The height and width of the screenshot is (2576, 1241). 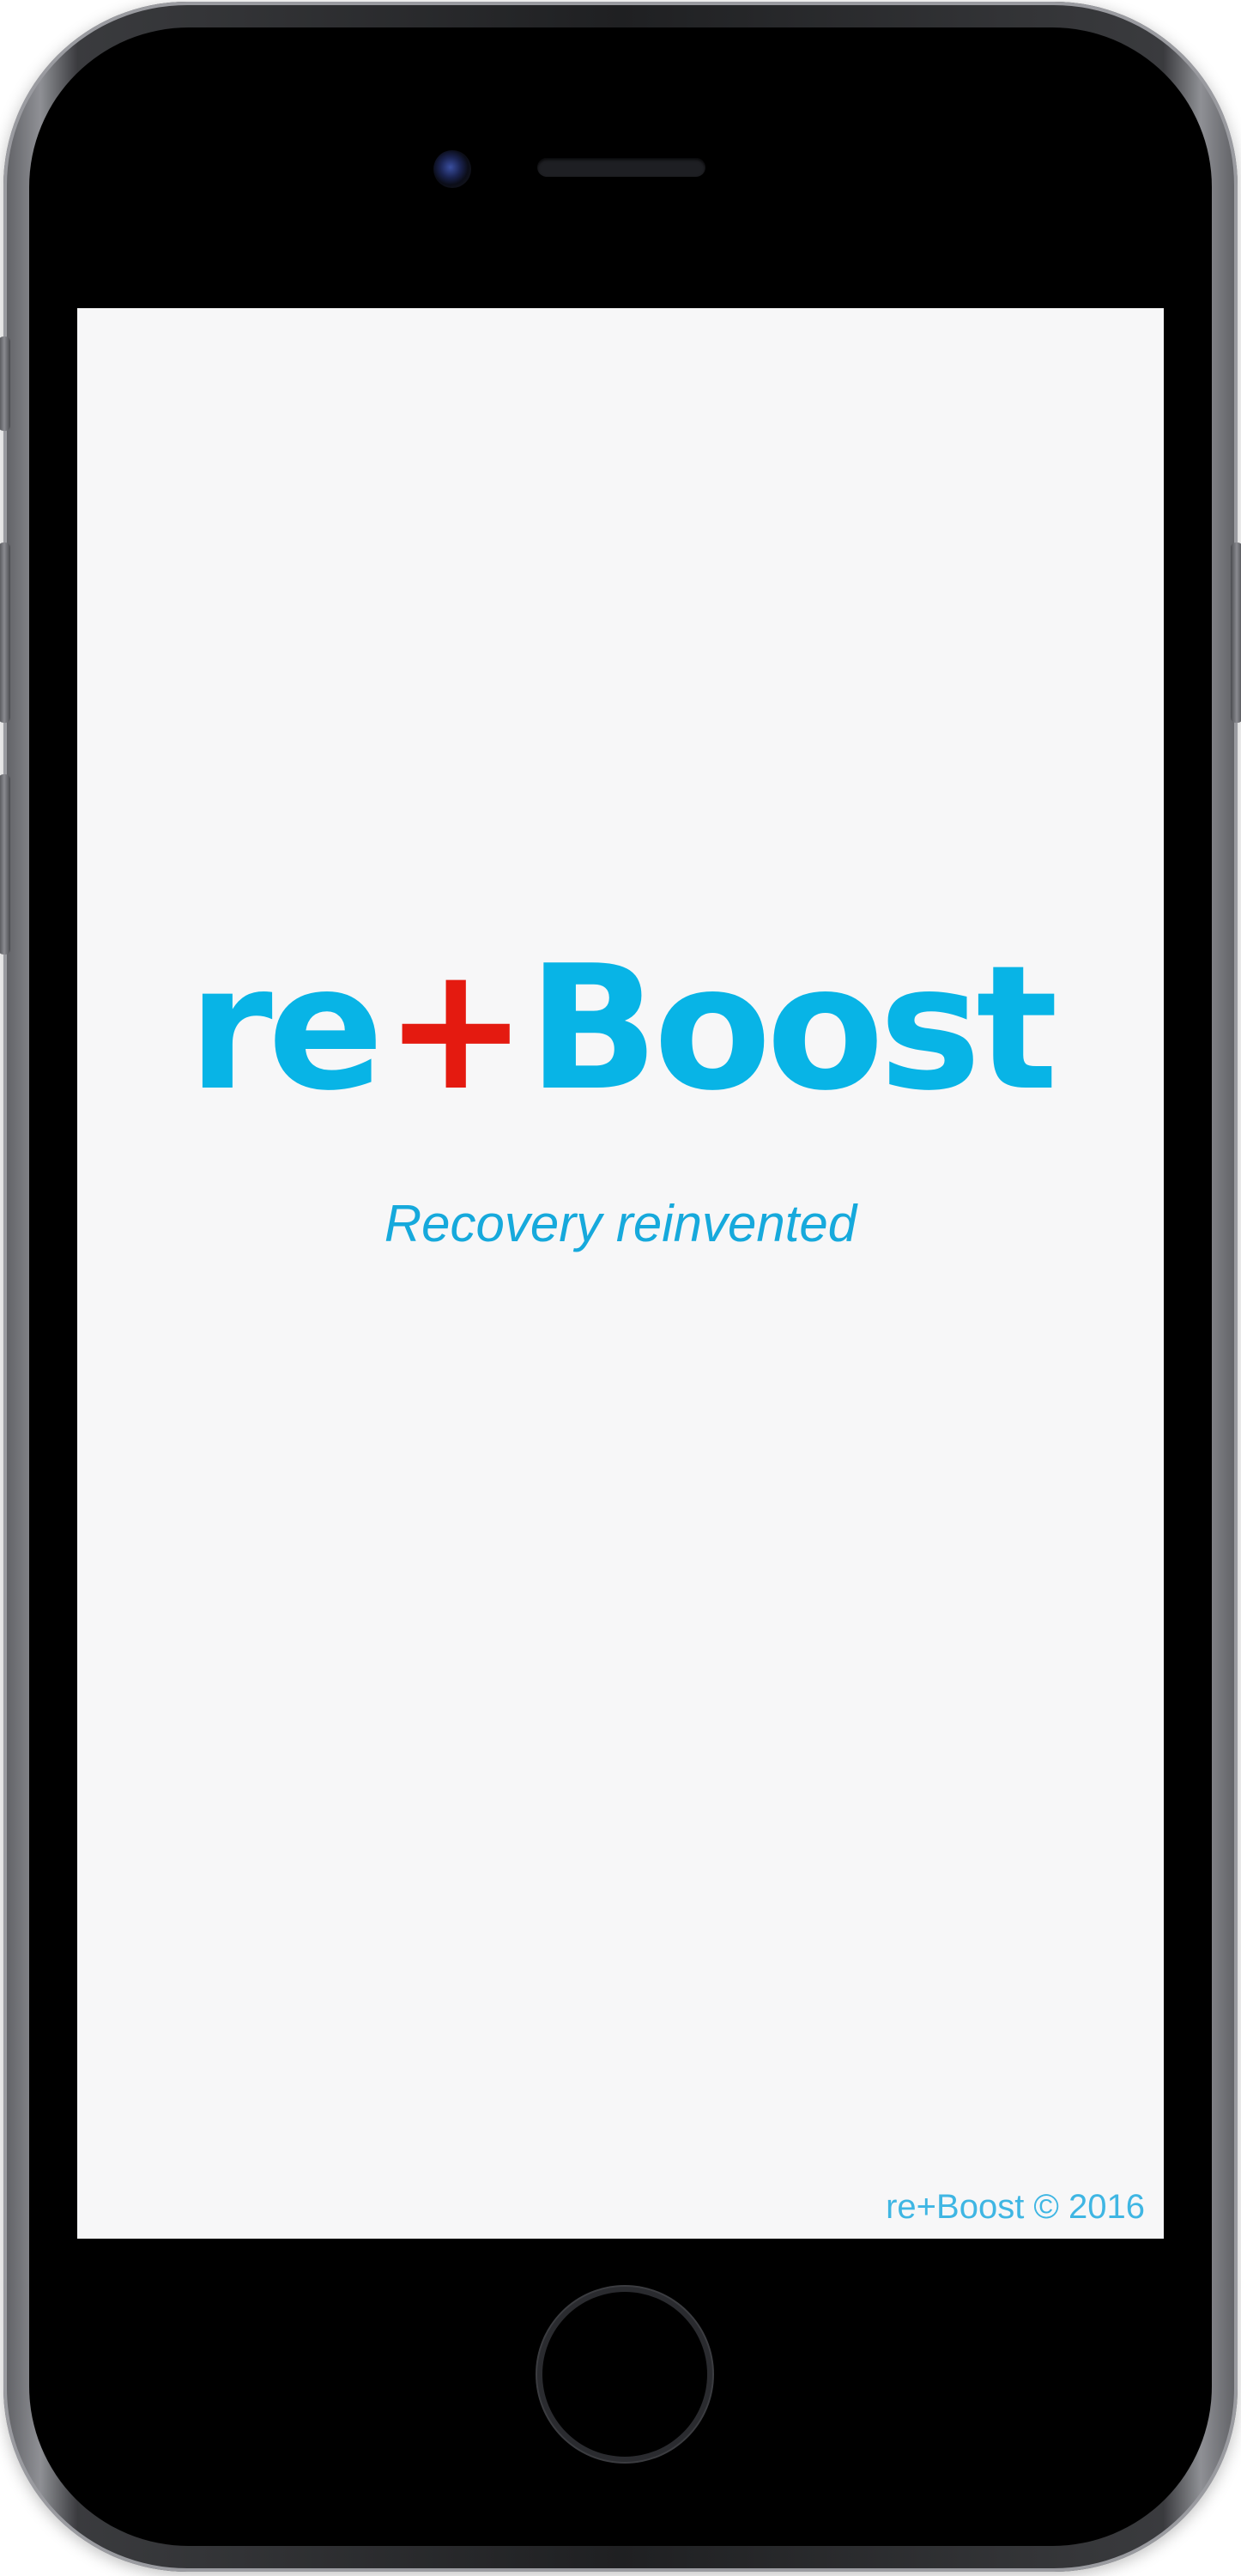 I want to click on logo-plus-sign: +, so click(x=456, y=1029).